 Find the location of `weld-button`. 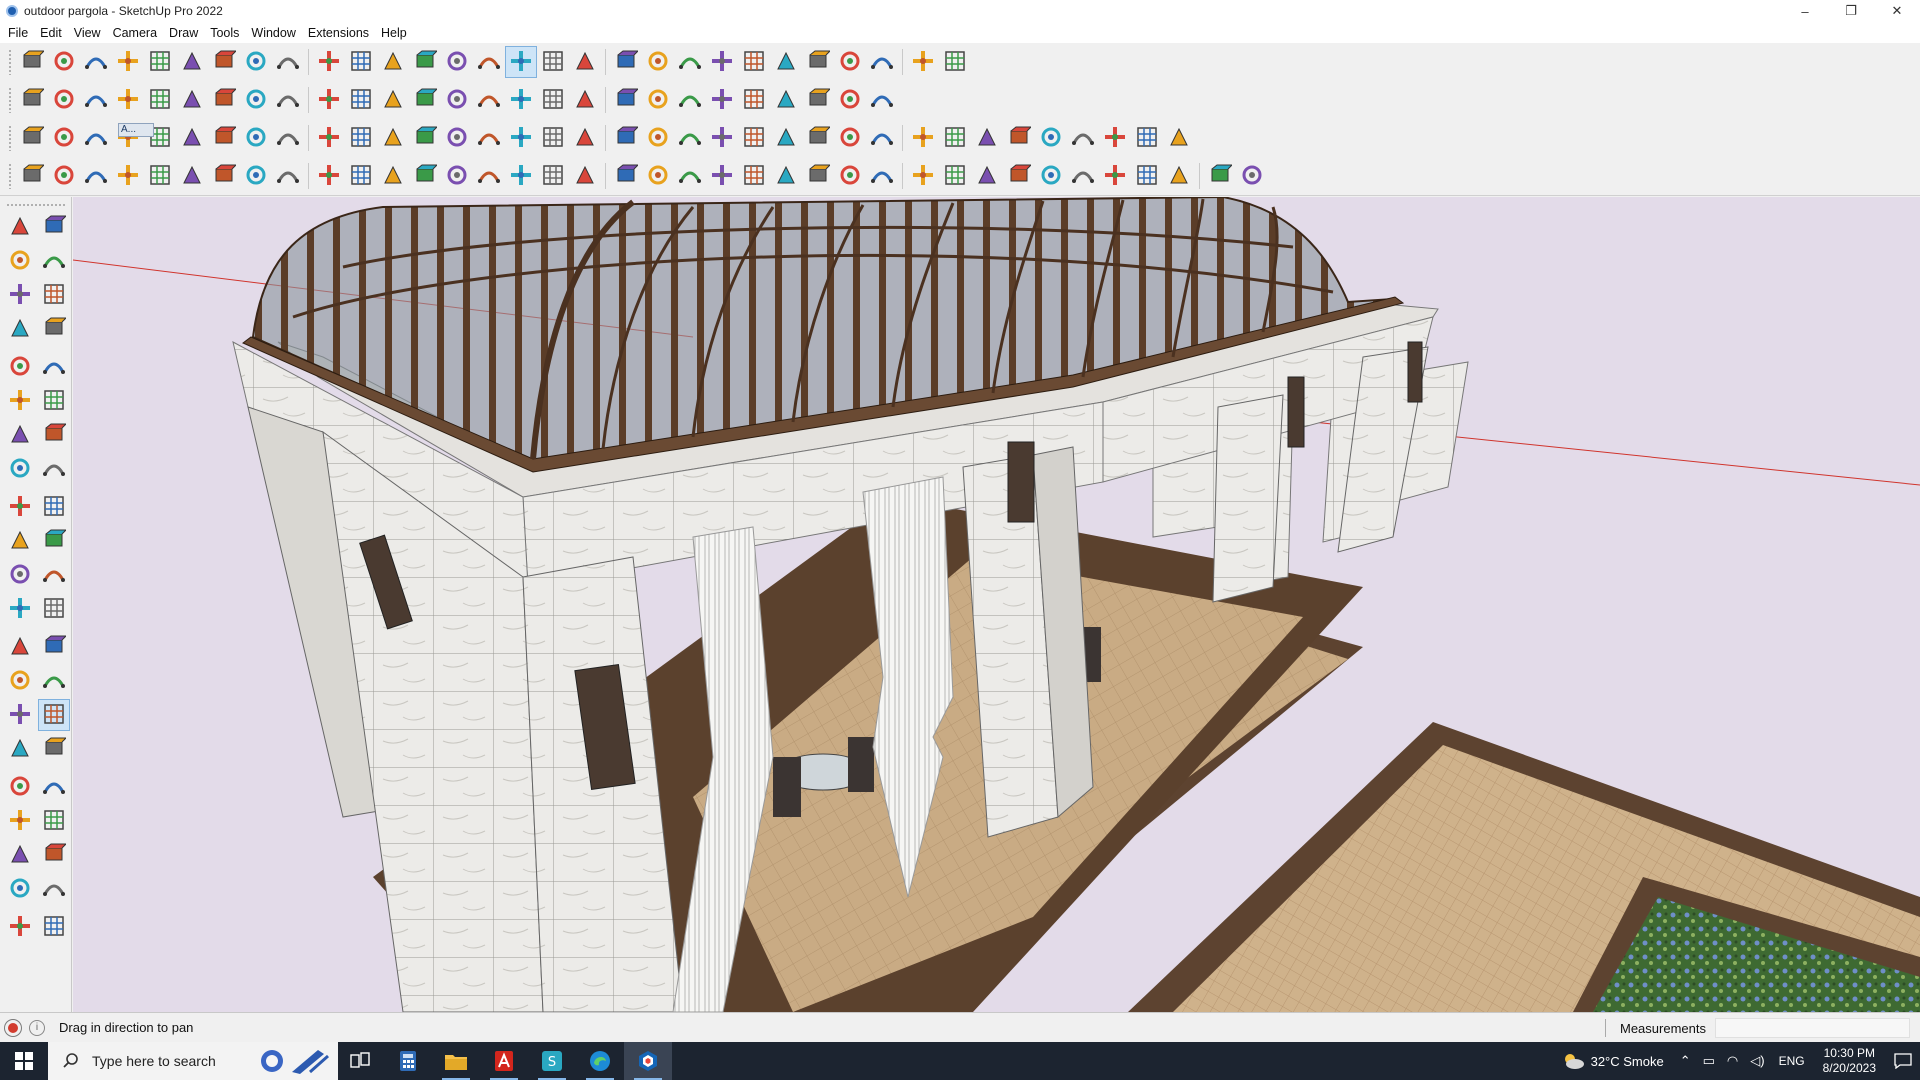

weld-button is located at coordinates (786, 100).